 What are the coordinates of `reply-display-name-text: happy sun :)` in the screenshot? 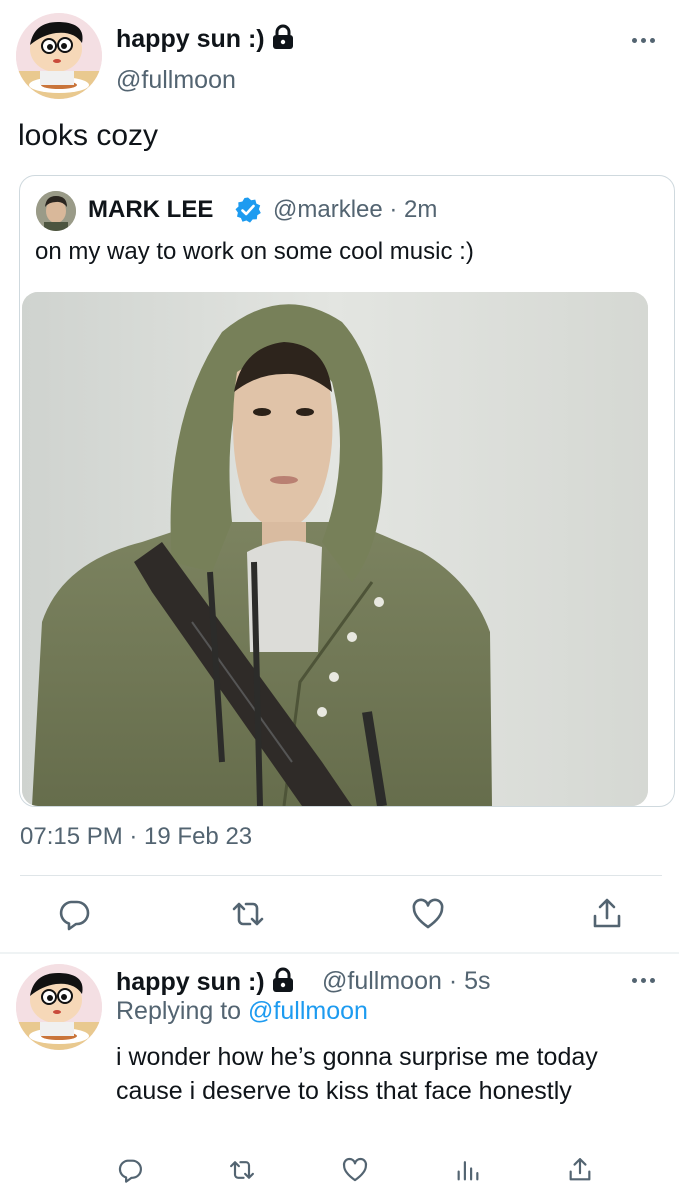 It's located at (190, 982).